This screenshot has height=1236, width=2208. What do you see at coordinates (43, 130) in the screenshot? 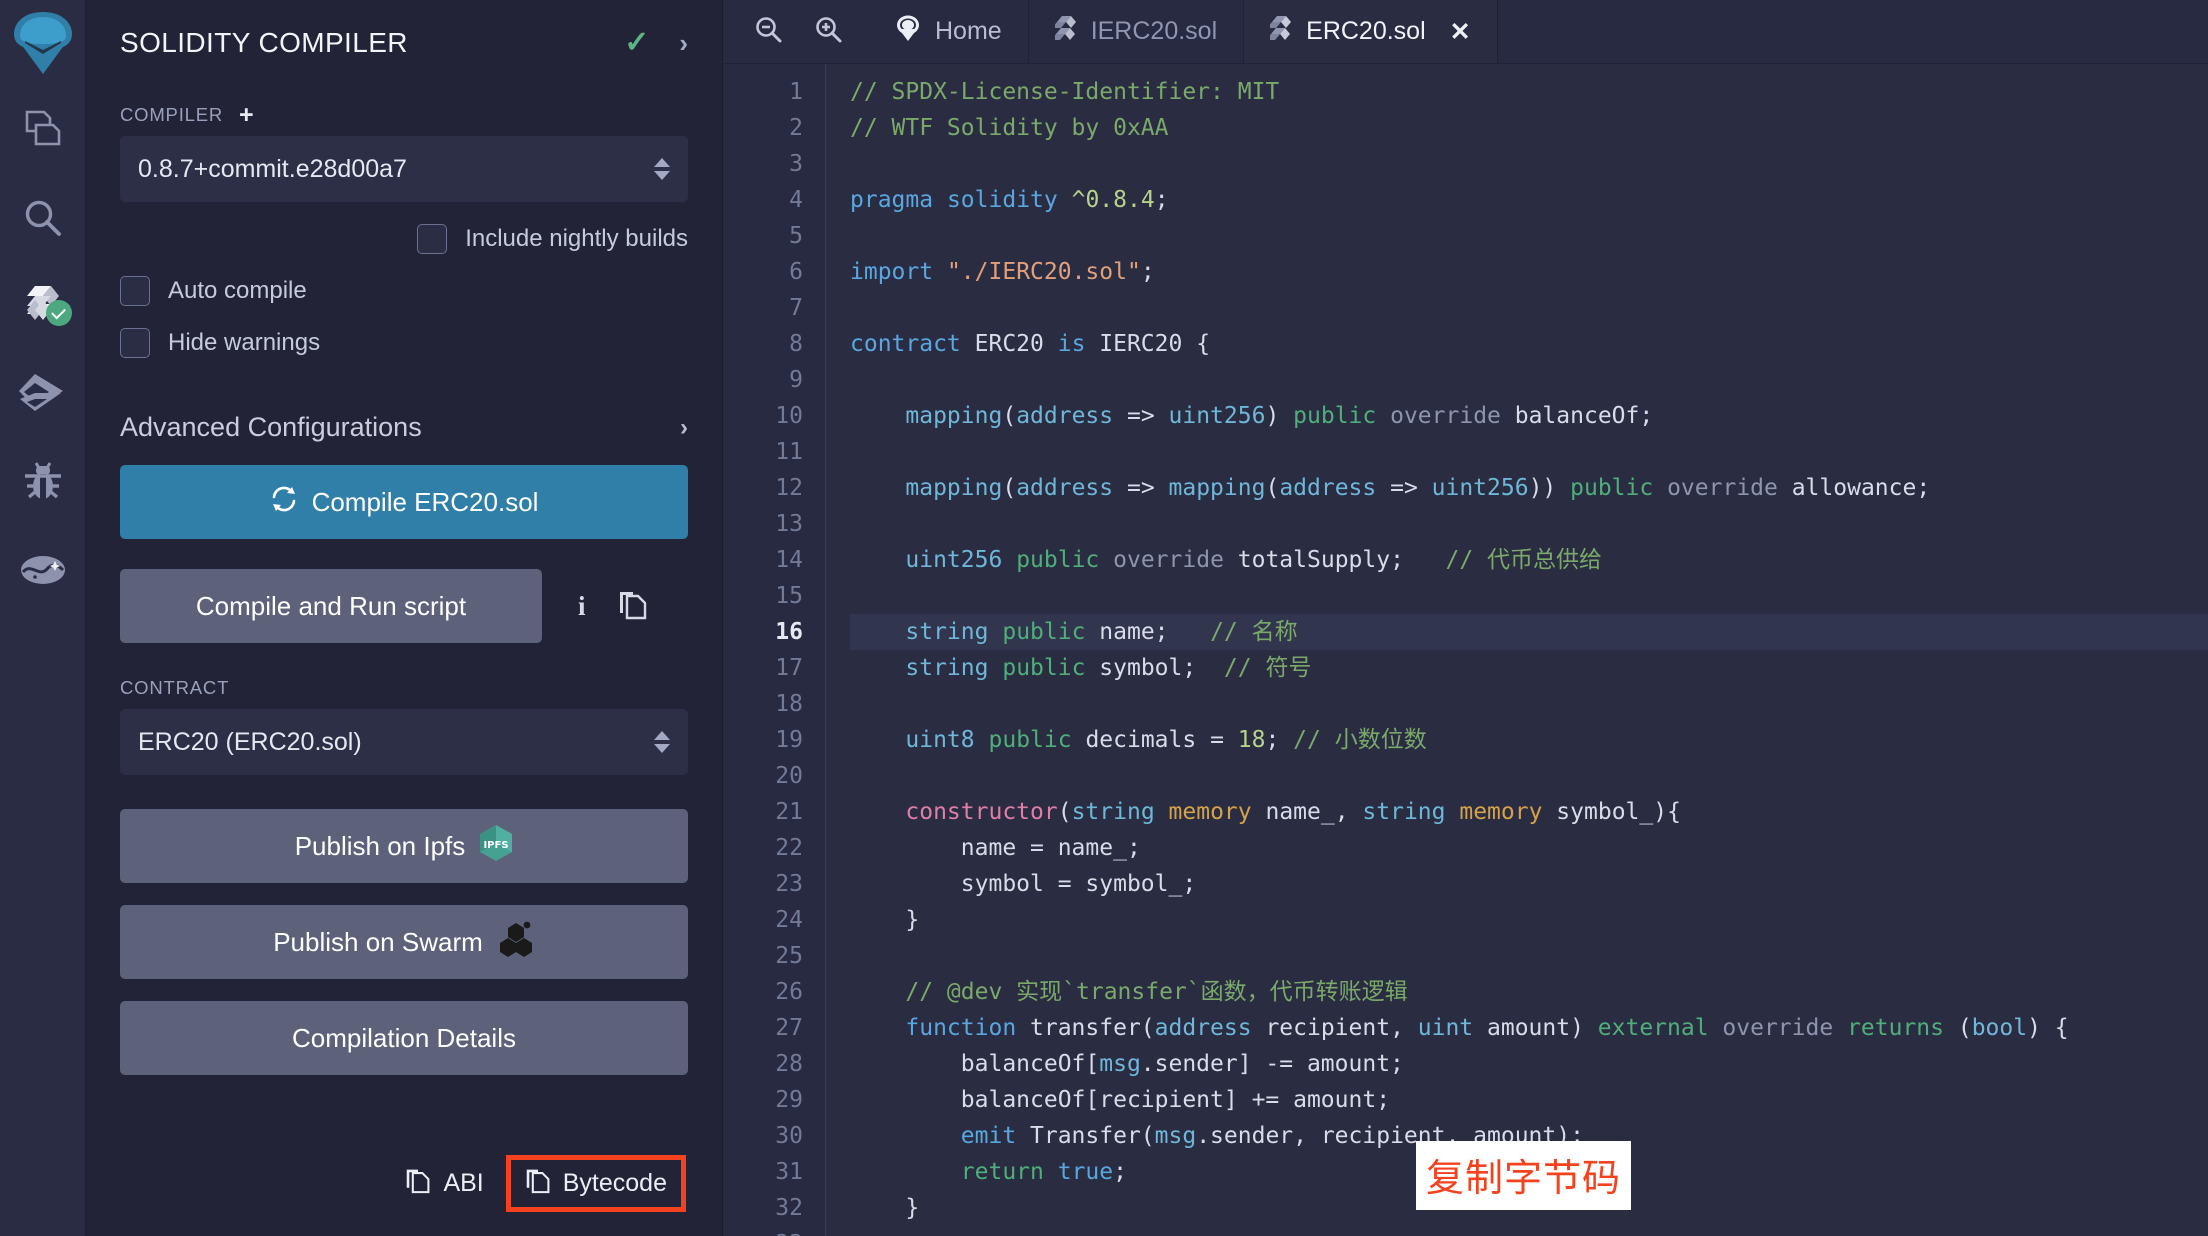
I see `sidebar-item-file-explorers` at bounding box center [43, 130].